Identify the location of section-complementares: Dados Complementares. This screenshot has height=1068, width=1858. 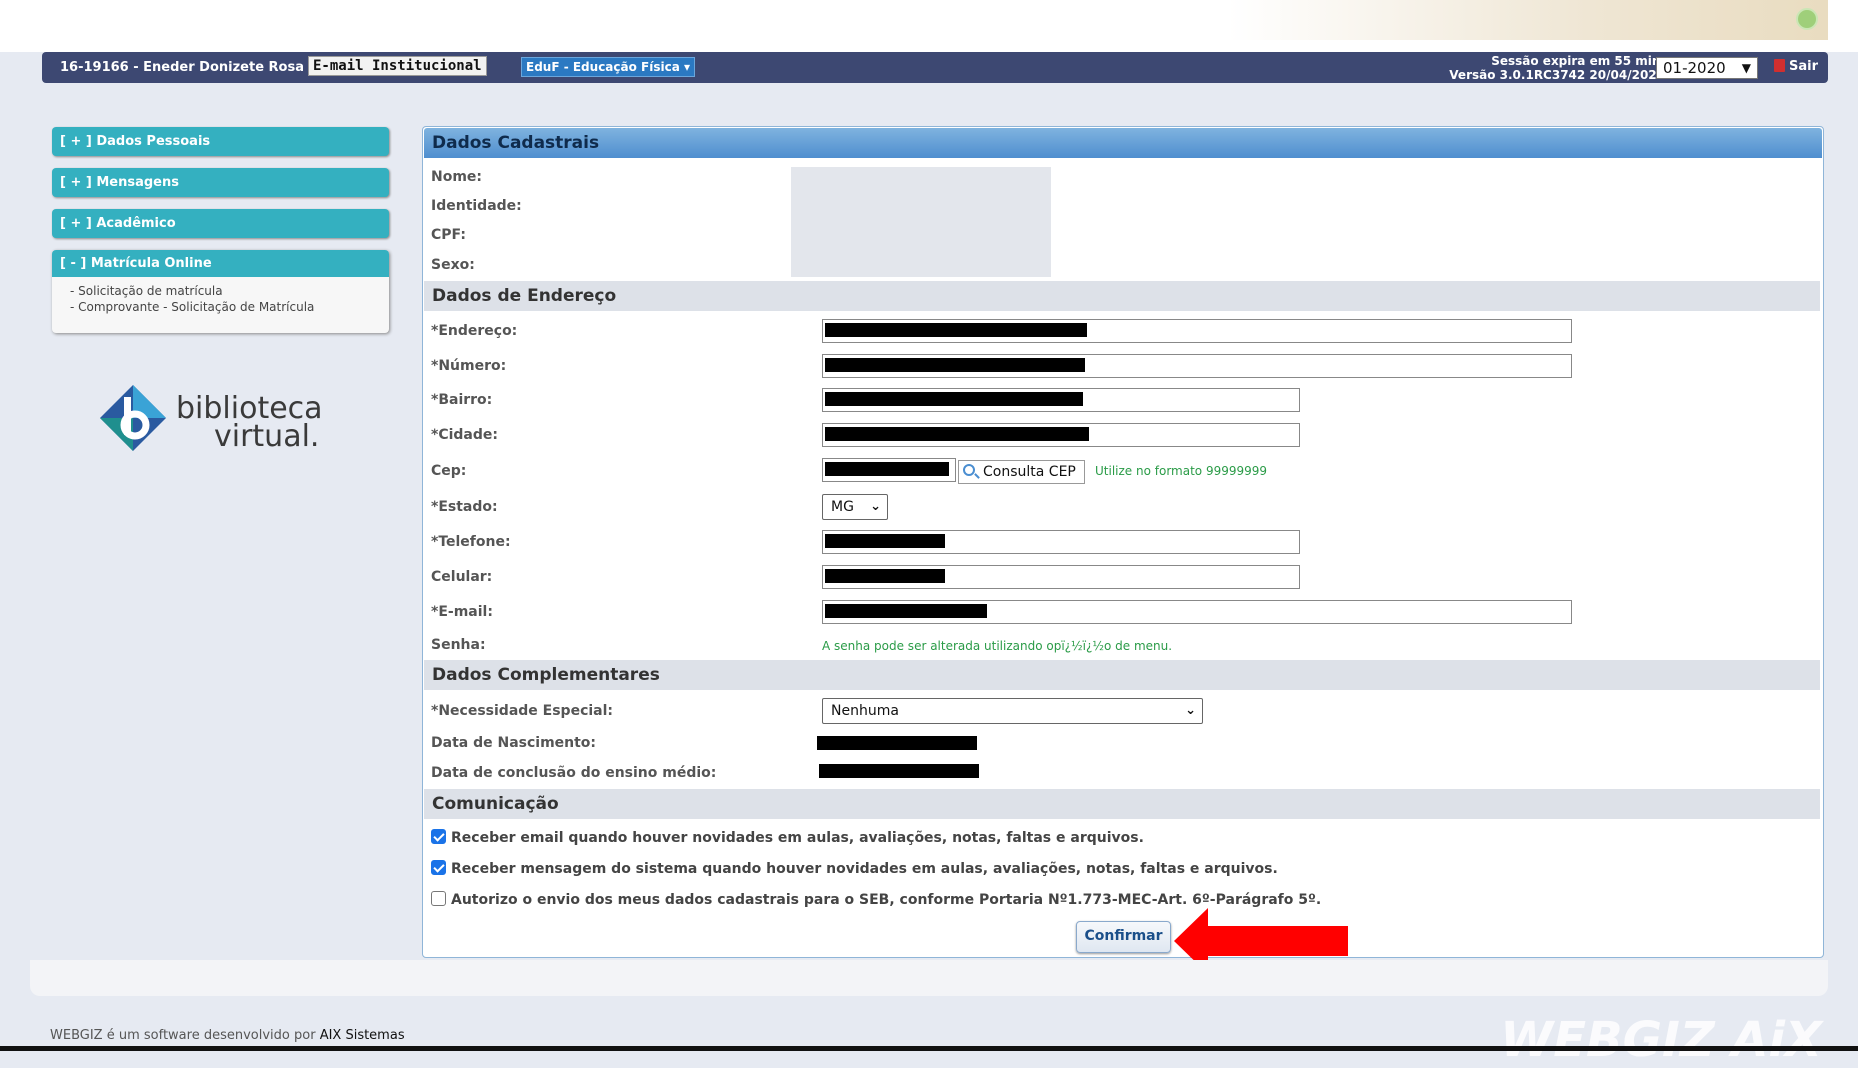
(1122, 675).